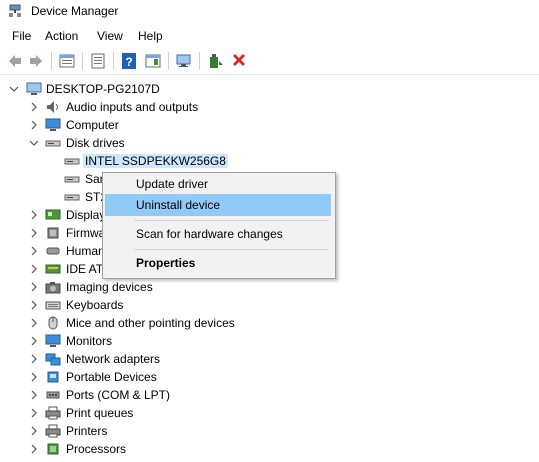 The image size is (539, 462). Describe the element at coordinates (218, 184) in the screenshot. I see `menu-item-update-driver: Update driver` at that location.